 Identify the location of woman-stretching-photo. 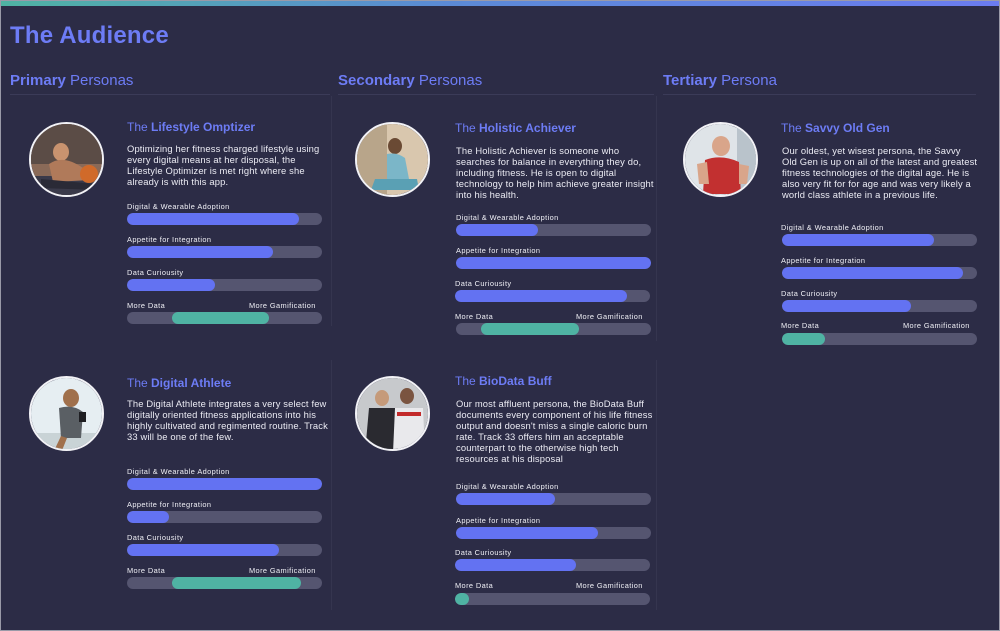
(66, 159).